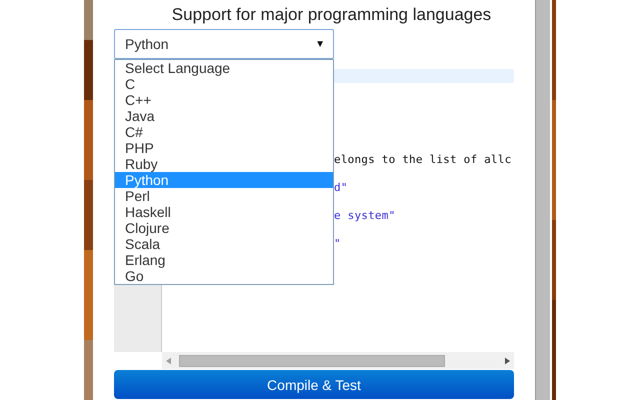 The width and height of the screenshot is (640, 400). What do you see at coordinates (331, 14) in the screenshot?
I see `heading: Support for major programming languages` at bounding box center [331, 14].